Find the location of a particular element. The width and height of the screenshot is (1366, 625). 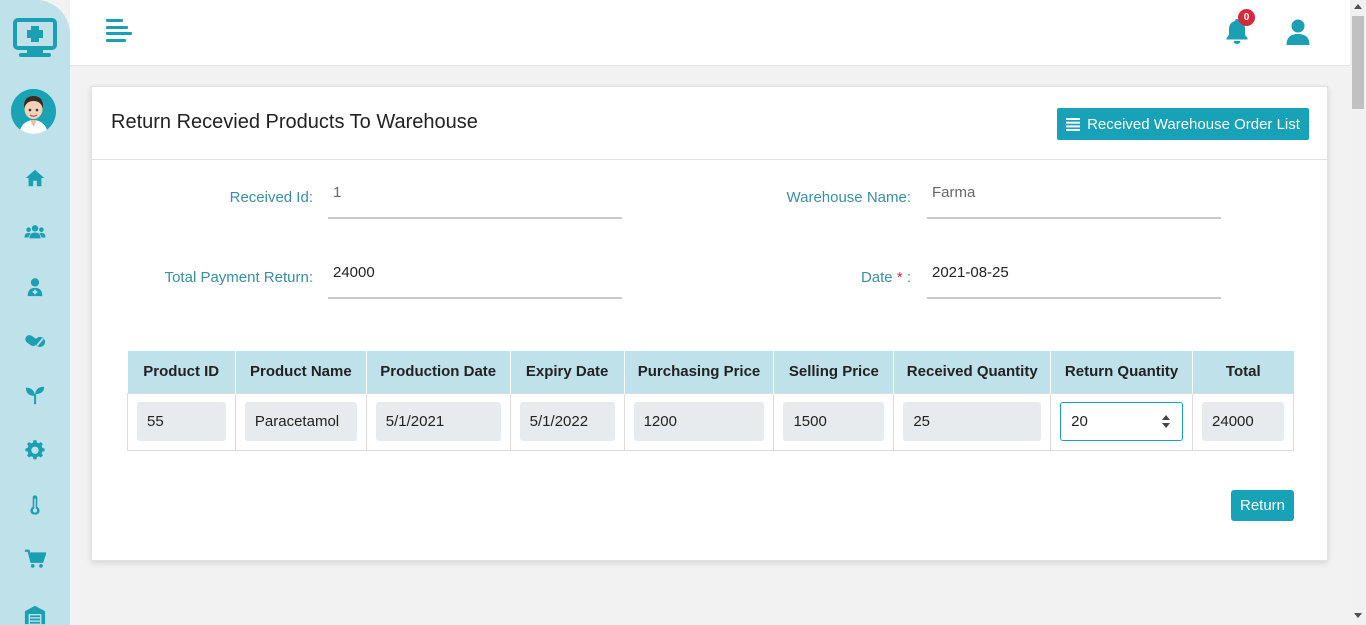

purchasing-price-cell is located at coordinates (699, 421).